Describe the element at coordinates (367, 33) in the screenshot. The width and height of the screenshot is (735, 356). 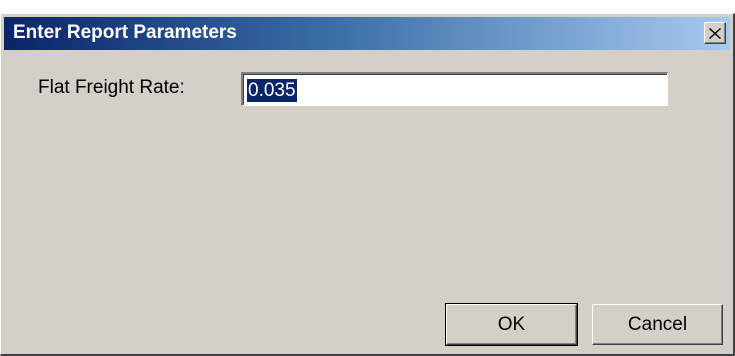
I see `title-bar: Enter Report Parameters` at that location.